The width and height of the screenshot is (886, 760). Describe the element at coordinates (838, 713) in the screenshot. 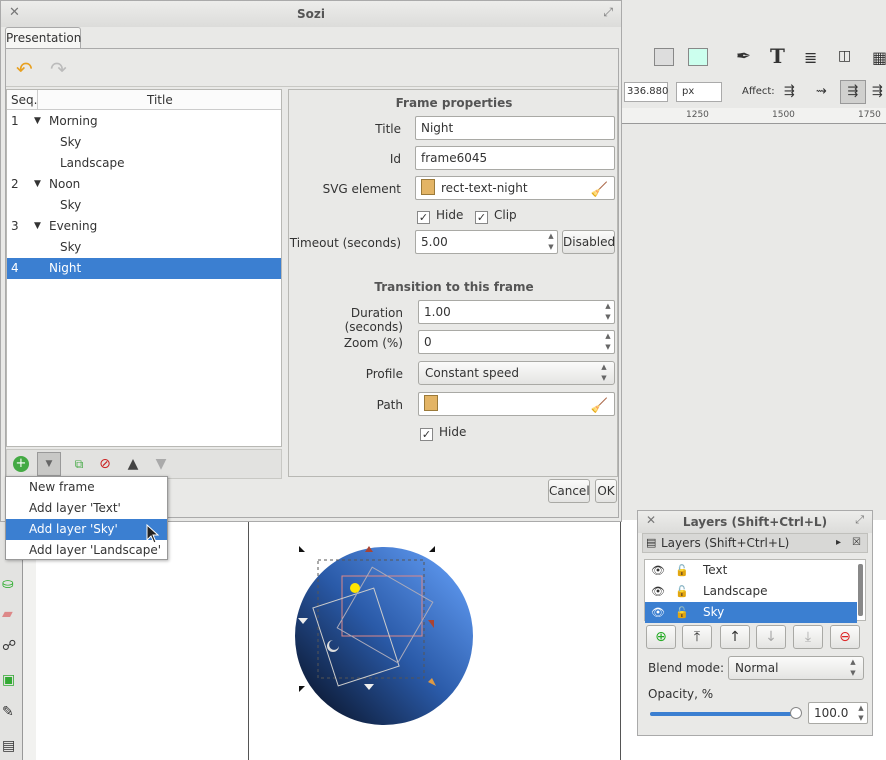

I see `opacity-field: 100.0 ▲ ▼` at that location.